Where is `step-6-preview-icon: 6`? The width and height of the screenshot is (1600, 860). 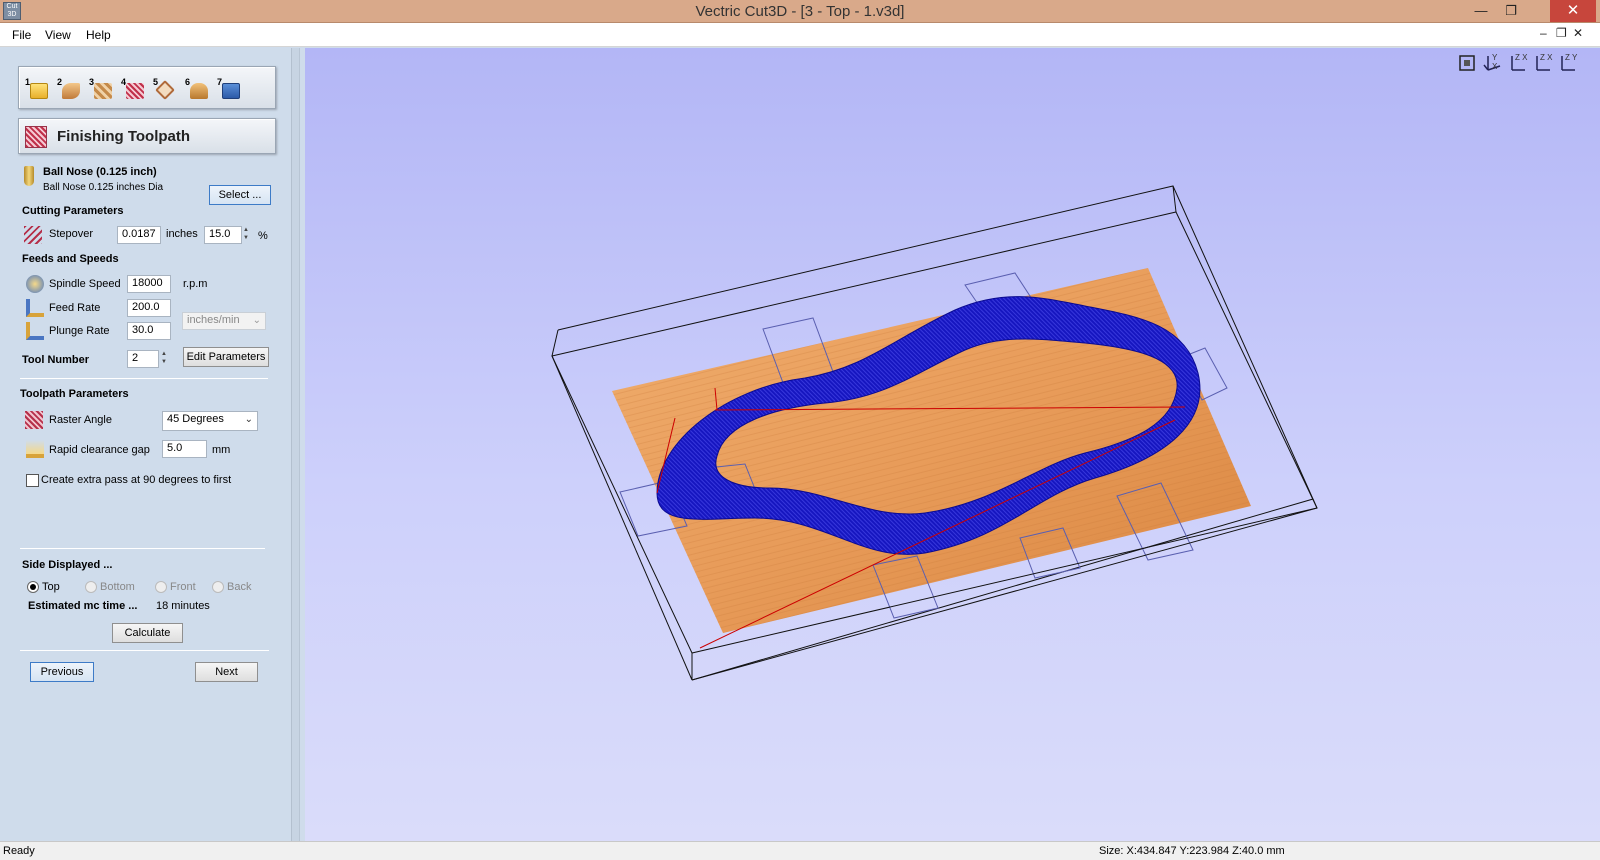
step-6-preview-icon: 6 is located at coordinates (198, 90).